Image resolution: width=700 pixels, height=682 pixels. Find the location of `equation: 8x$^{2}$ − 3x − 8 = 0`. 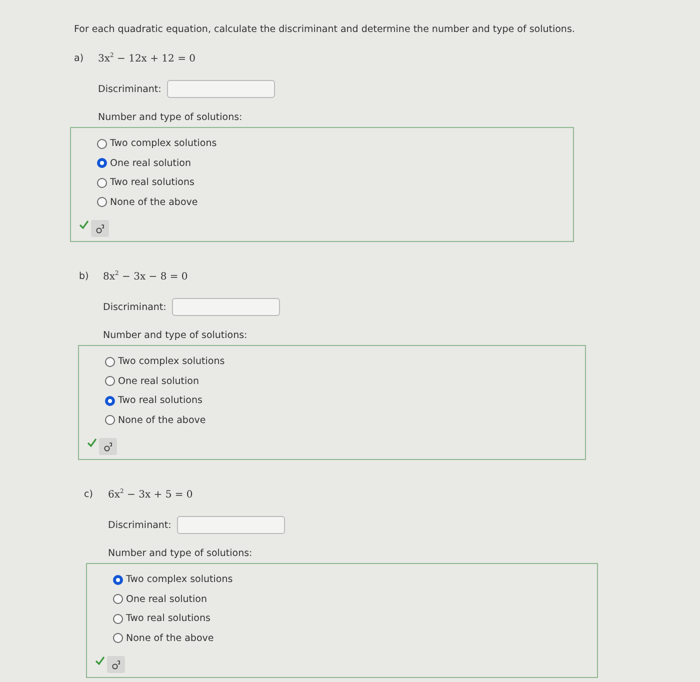

equation: 8x$^{2}$ − 3x − 8 = 0 is located at coordinates (145, 276).